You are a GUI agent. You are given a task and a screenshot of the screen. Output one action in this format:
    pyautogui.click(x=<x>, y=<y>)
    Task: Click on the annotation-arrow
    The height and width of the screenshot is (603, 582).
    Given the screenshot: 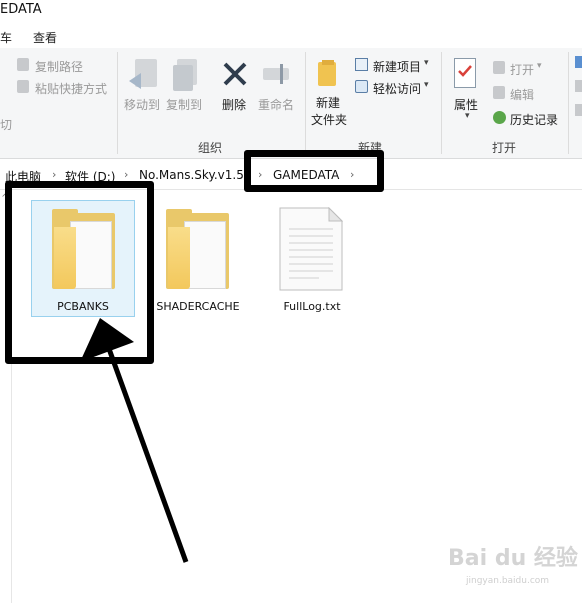 What is the action you would take?
    pyautogui.click(x=134, y=440)
    